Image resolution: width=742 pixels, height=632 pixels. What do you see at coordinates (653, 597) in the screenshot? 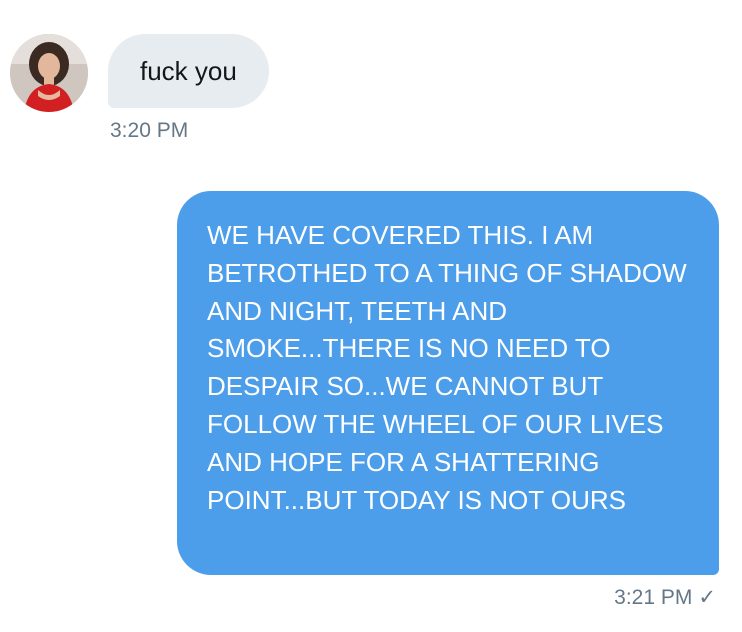
I see `outgoing-message-timestamp: 3:21 PM` at bounding box center [653, 597].